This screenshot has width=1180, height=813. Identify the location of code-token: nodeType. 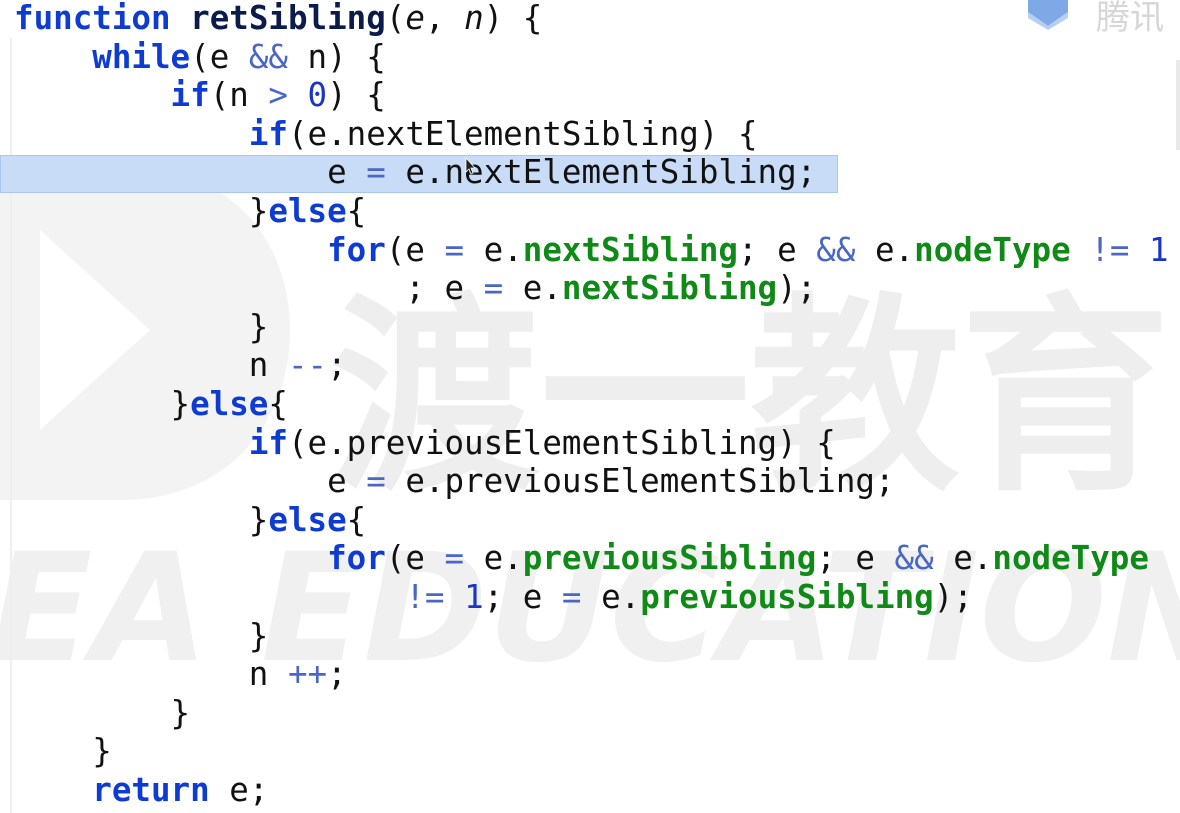
(1070, 558).